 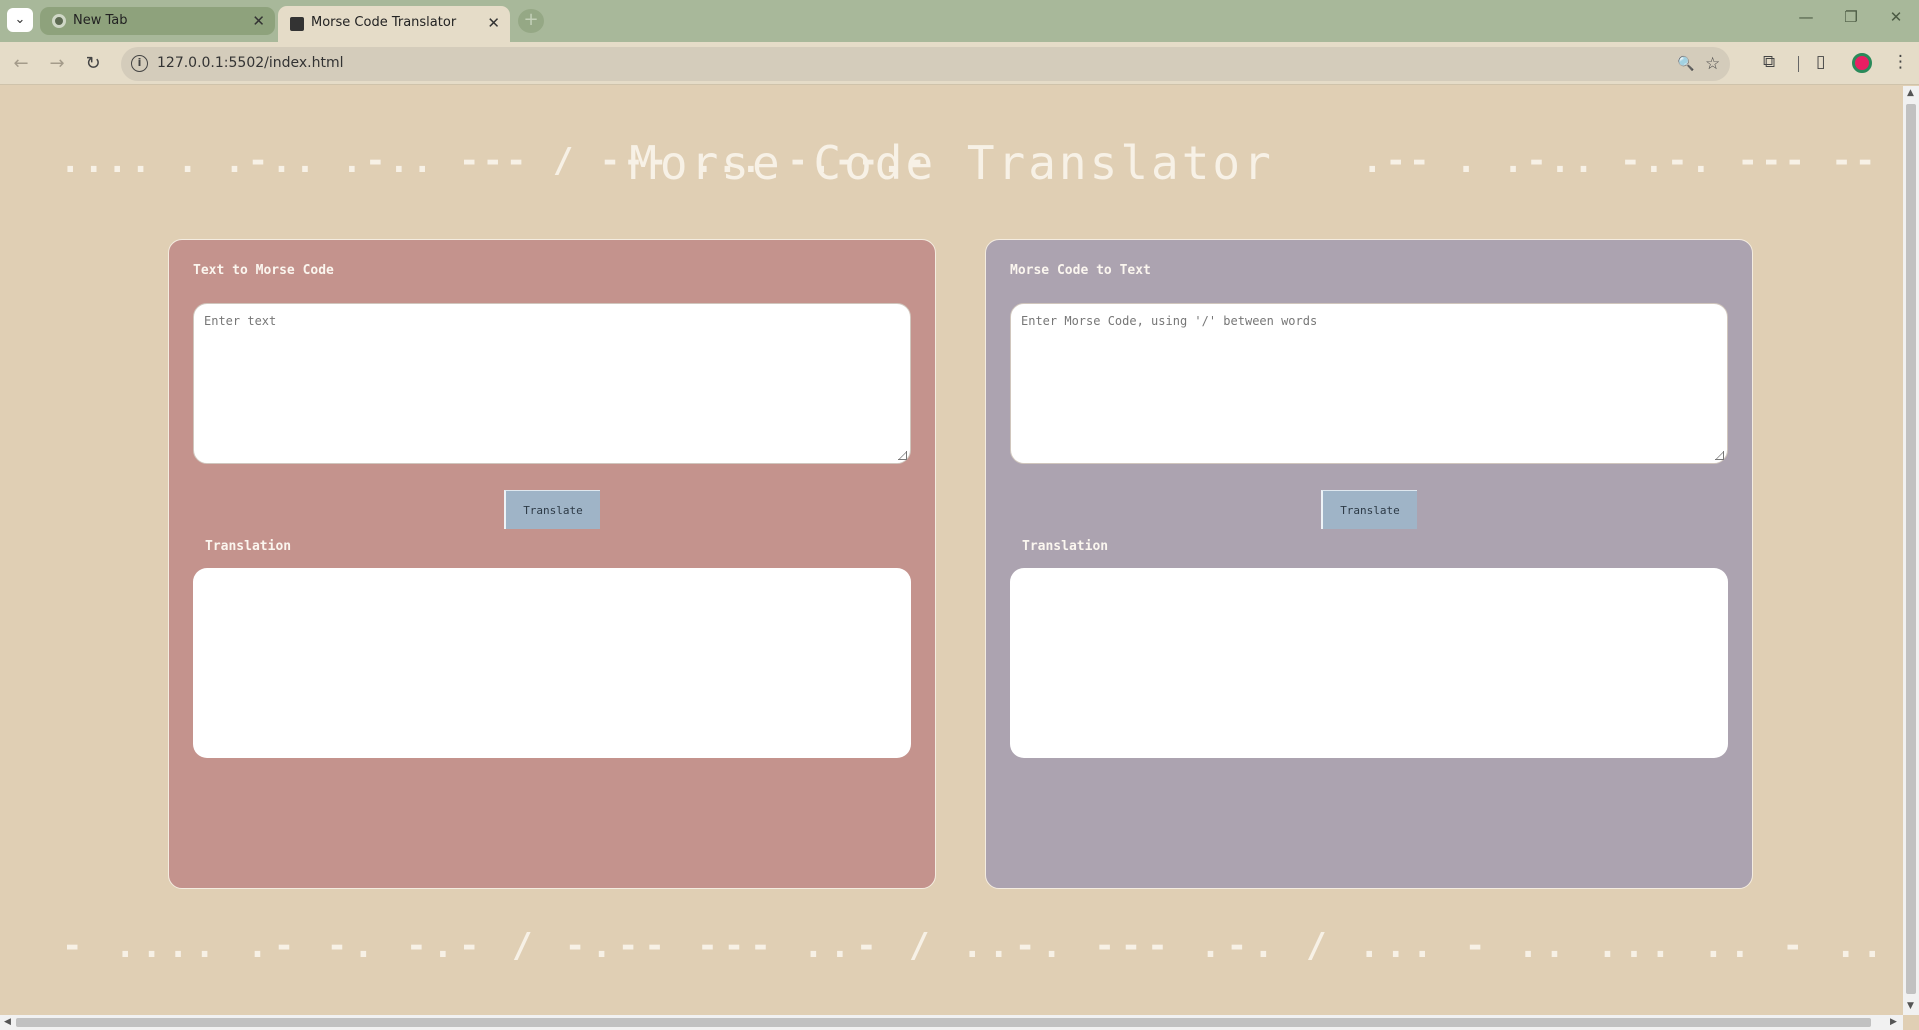 What do you see at coordinates (1896, 17) in the screenshot?
I see `window-close-icon: ✕` at bounding box center [1896, 17].